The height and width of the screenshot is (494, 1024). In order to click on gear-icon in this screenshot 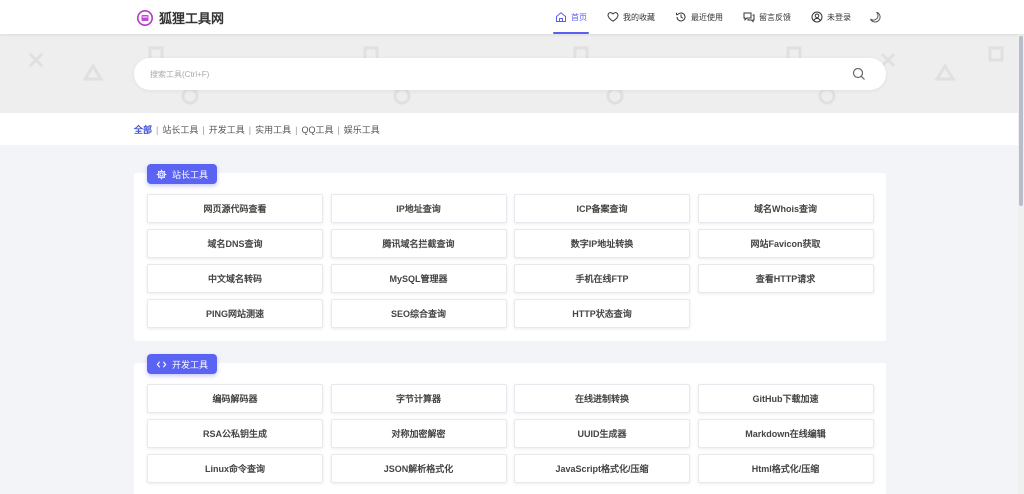, I will do `click(161, 174)`.